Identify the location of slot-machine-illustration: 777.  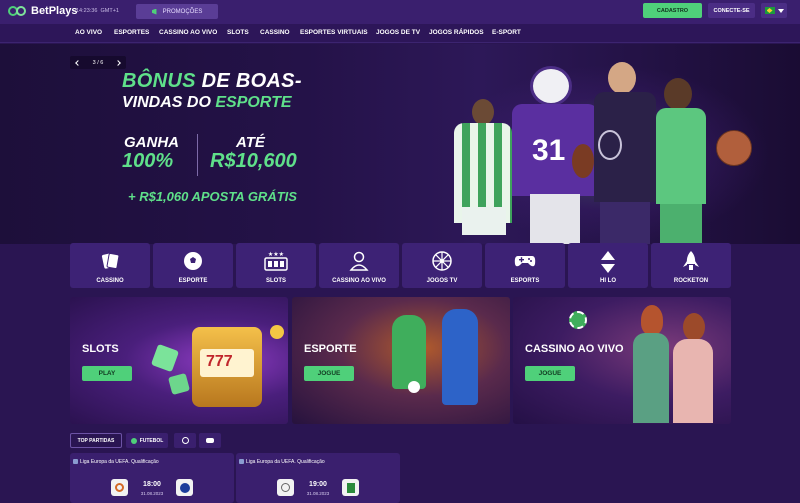
(227, 367).